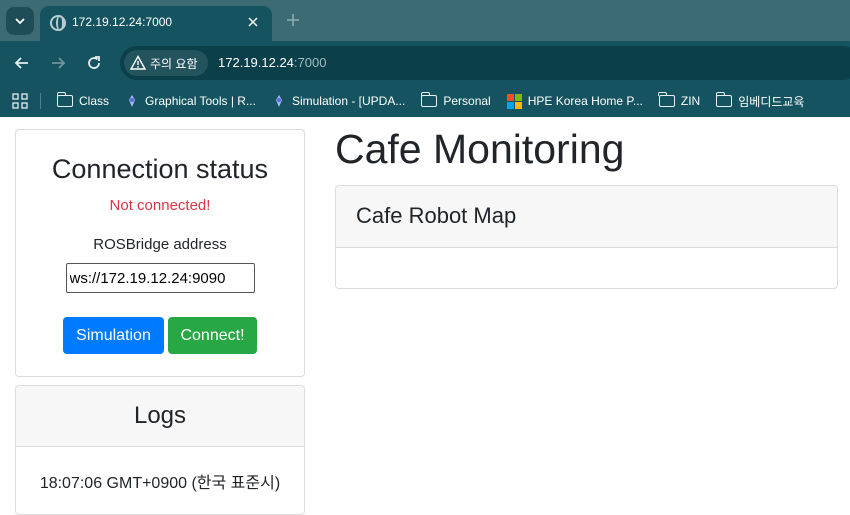 Image resolution: width=850 pixels, height=515 pixels. Describe the element at coordinates (690, 101) in the screenshot. I see `bookmark-label: ZIN` at that location.